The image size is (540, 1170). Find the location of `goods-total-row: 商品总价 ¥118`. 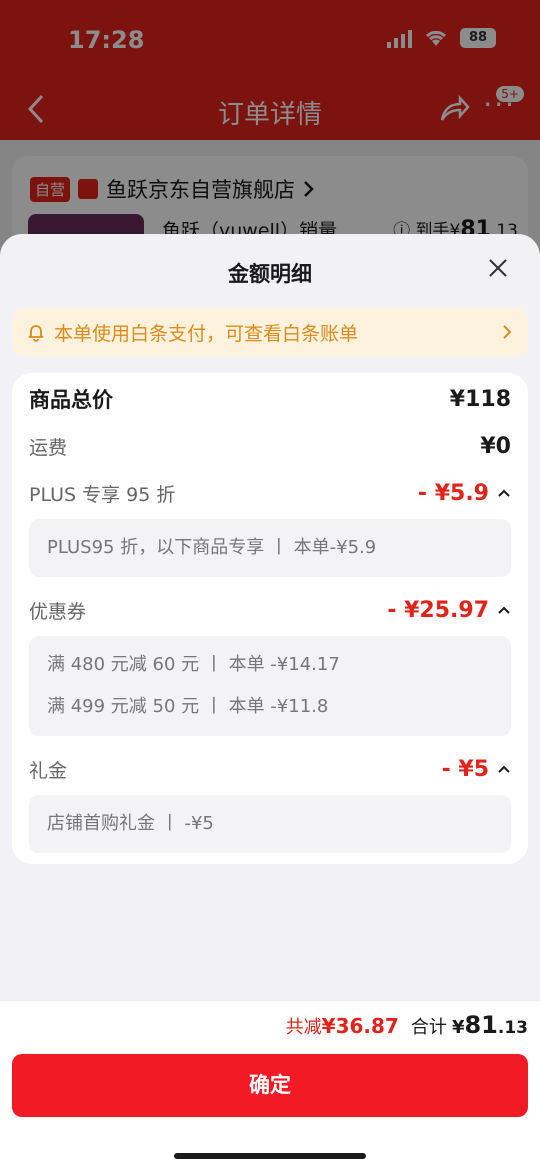

goods-total-row: 商品总价 ¥118 is located at coordinates (270, 399).